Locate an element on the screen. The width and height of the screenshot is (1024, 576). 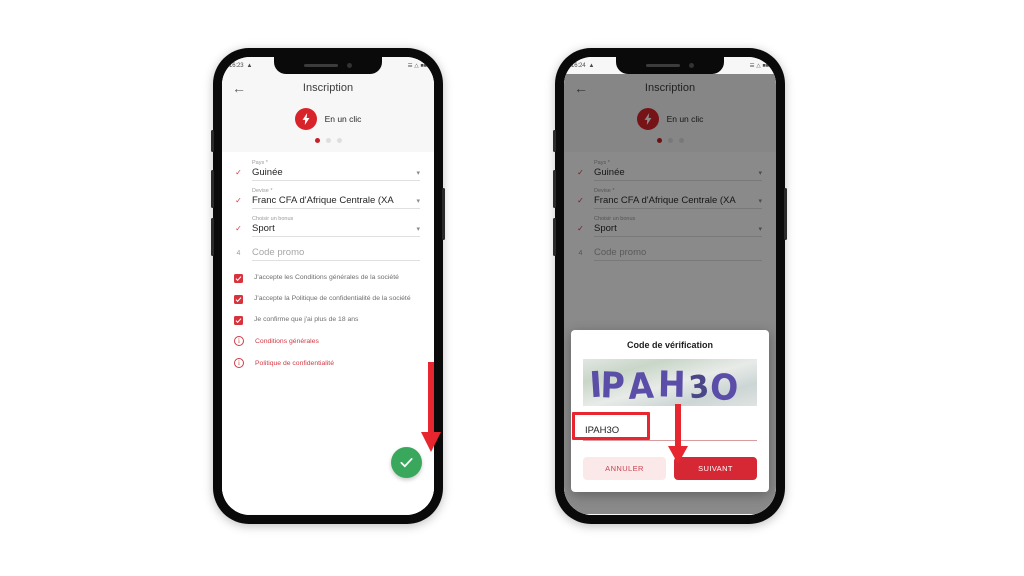
field-label-bonus: Choisir un bonus is located at coordinates (273, 219).